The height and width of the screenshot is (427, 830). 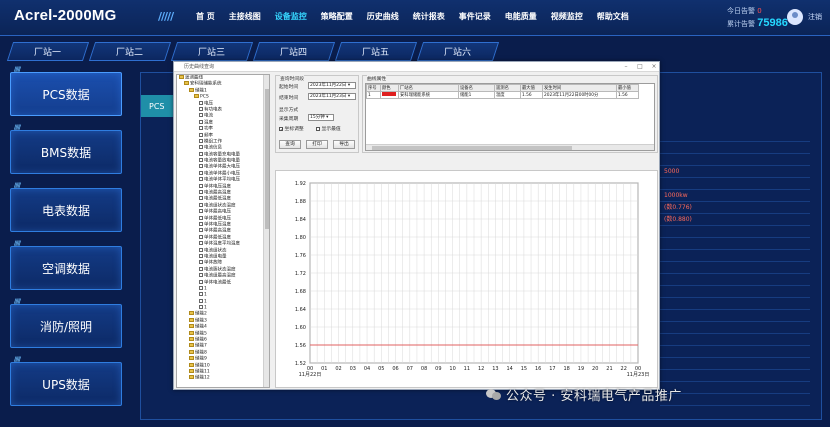 What do you see at coordinates (609, 369) in the screenshot?
I see `x-tick-label: 21` at bounding box center [609, 369].